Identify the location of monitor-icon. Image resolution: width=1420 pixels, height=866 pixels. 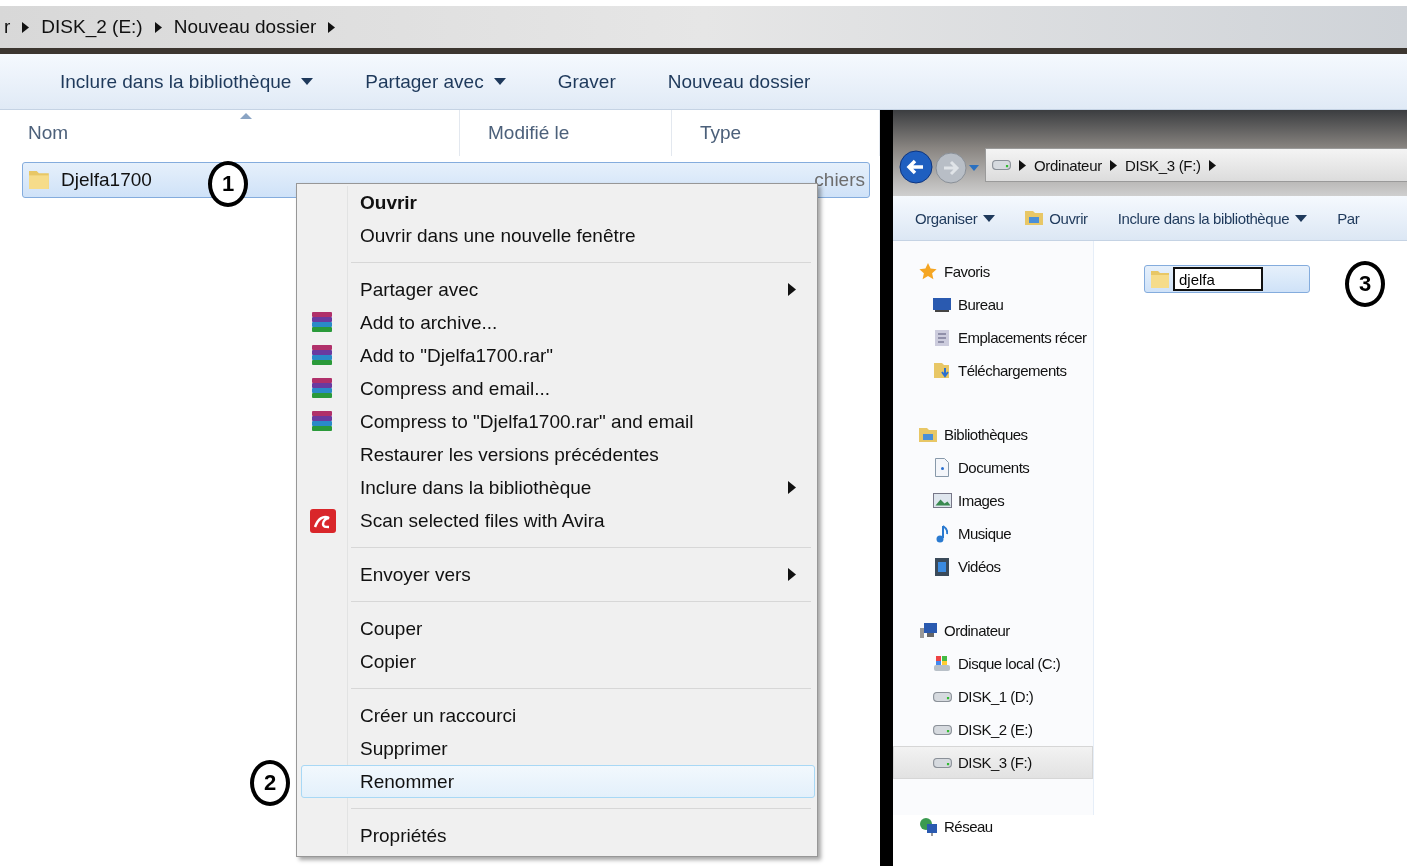
(942, 304).